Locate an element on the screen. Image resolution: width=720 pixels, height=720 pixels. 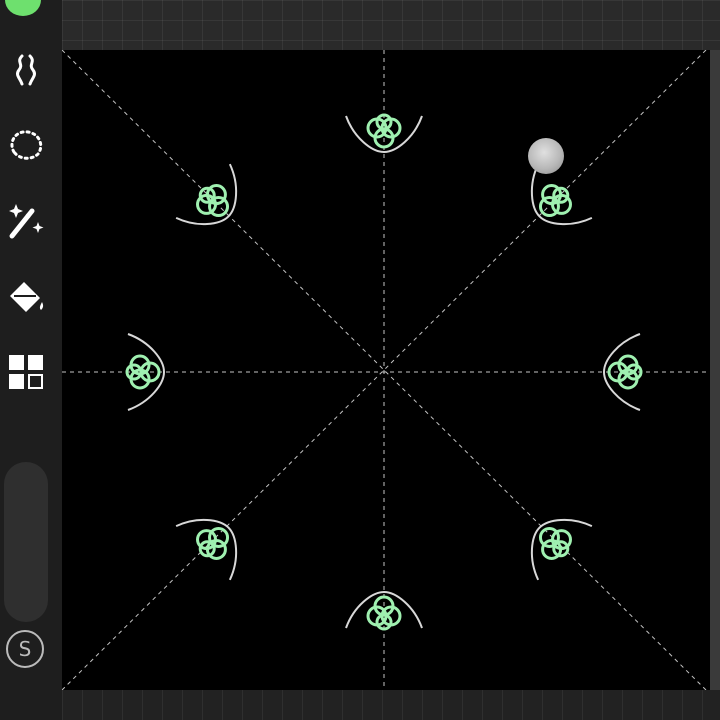
s-button: S is located at coordinates (25, 649).